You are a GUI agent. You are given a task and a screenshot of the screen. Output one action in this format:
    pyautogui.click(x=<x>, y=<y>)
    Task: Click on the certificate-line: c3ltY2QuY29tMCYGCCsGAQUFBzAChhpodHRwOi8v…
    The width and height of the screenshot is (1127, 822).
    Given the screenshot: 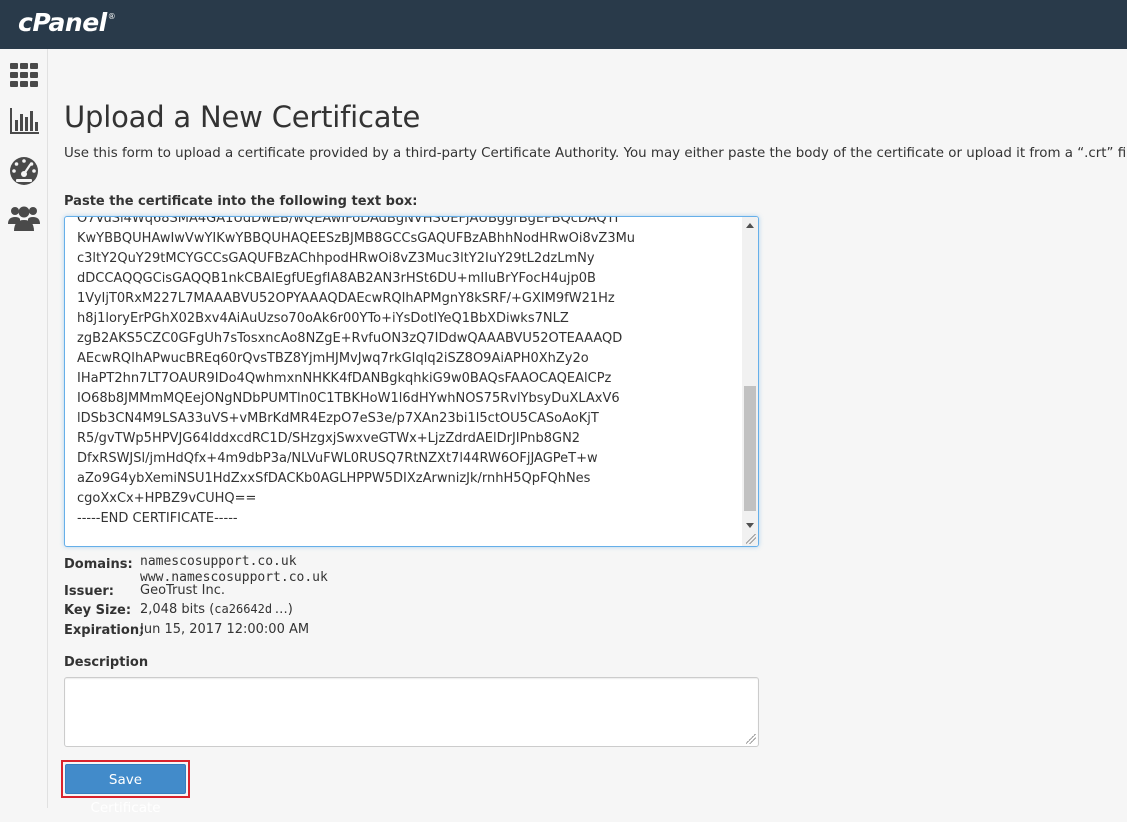 What is the action you would take?
    pyautogui.click(x=336, y=258)
    